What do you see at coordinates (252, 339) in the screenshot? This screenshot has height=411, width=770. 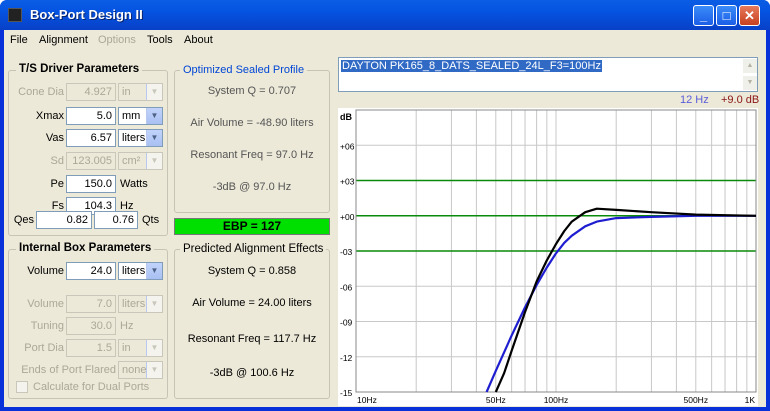 I see `pred-resonant-freq: Resonant Freq = 117.7 Hz` at bounding box center [252, 339].